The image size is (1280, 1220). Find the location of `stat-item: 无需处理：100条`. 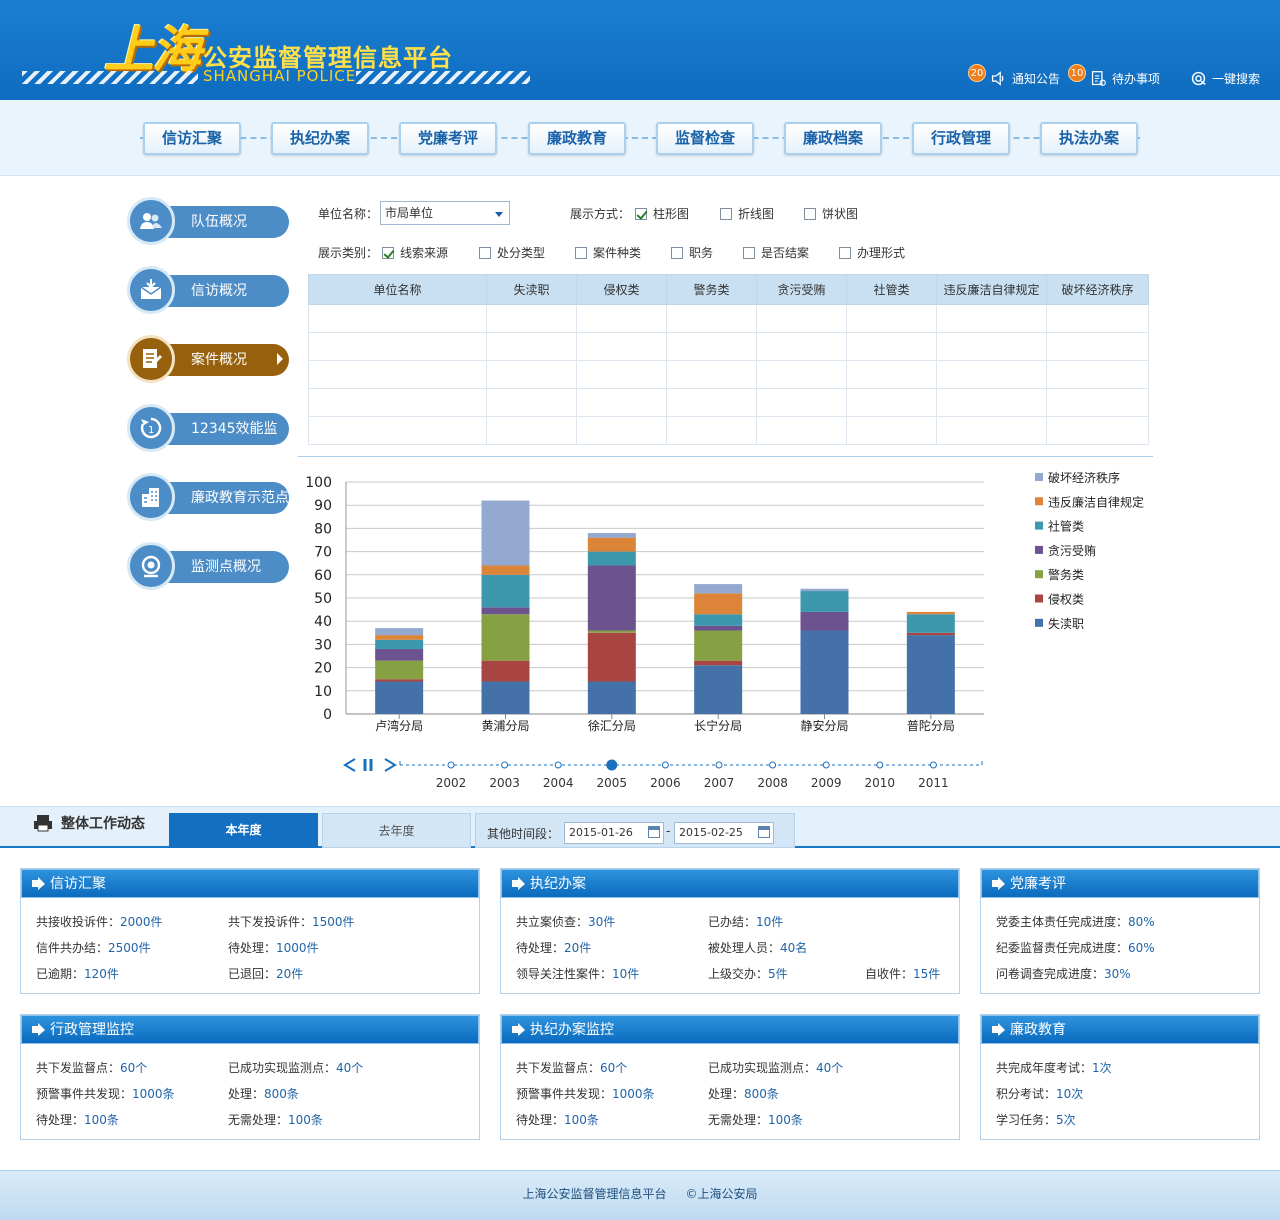

stat-item: 无需处理：100条 is located at coordinates (755, 1120).